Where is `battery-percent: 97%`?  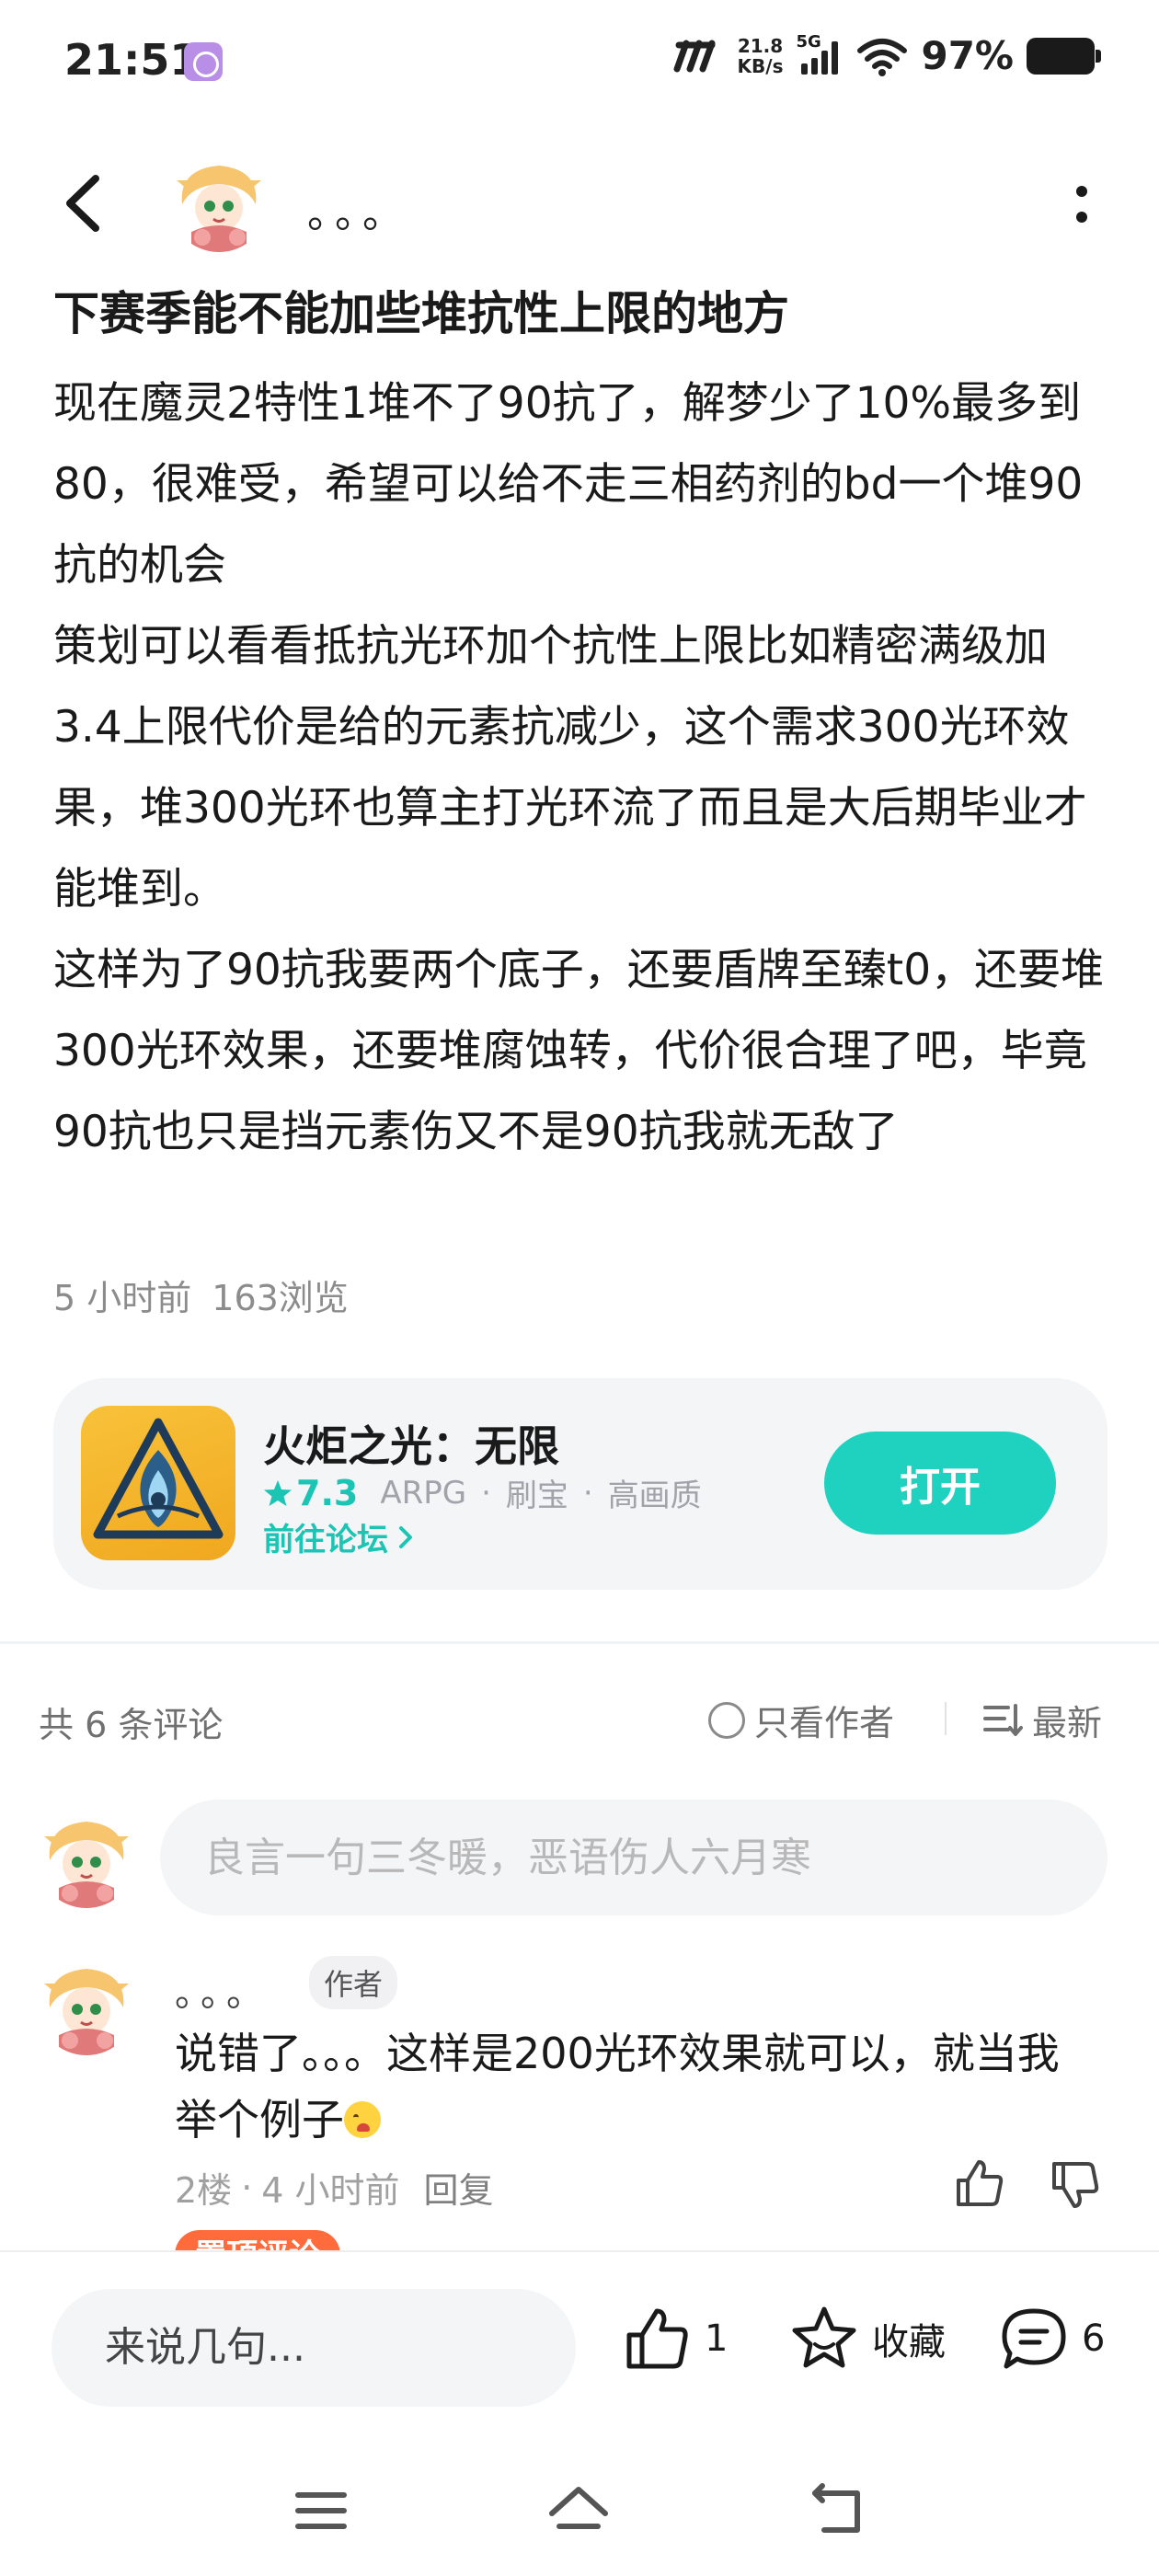
battery-percent: 97% is located at coordinates (967, 55).